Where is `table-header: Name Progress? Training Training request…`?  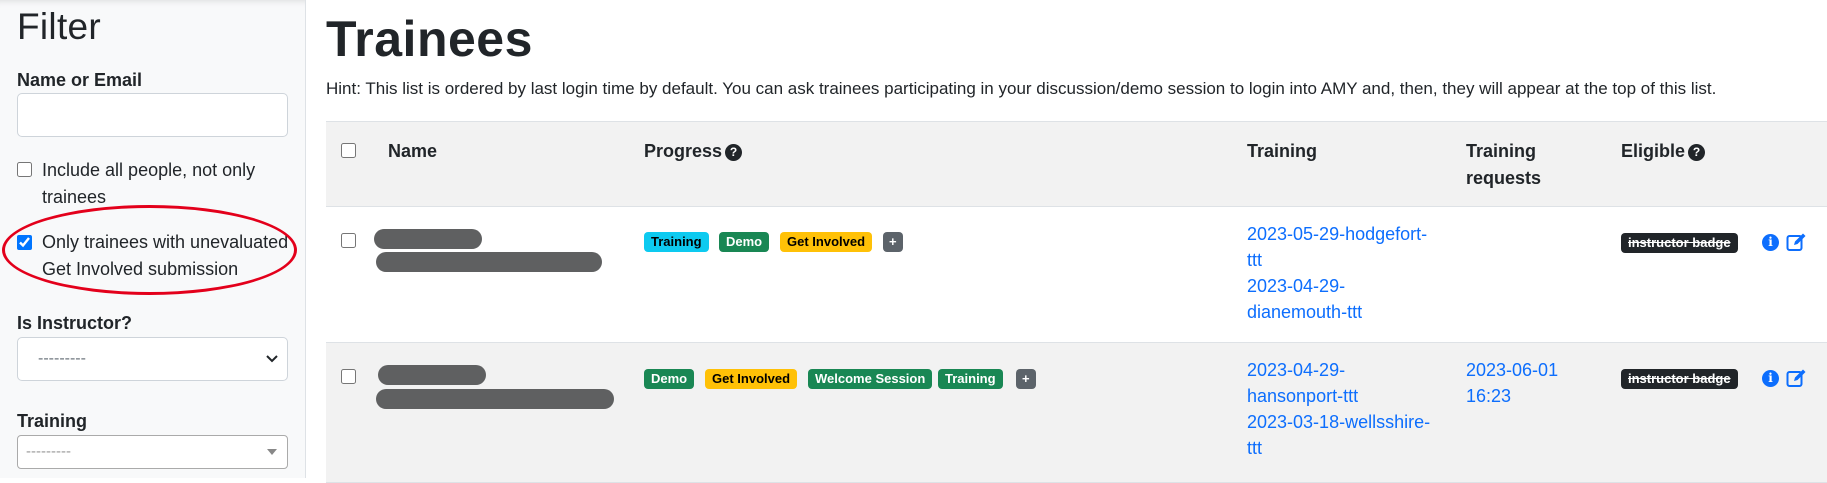 table-header: Name Progress? Training Training request… is located at coordinates (1076, 164).